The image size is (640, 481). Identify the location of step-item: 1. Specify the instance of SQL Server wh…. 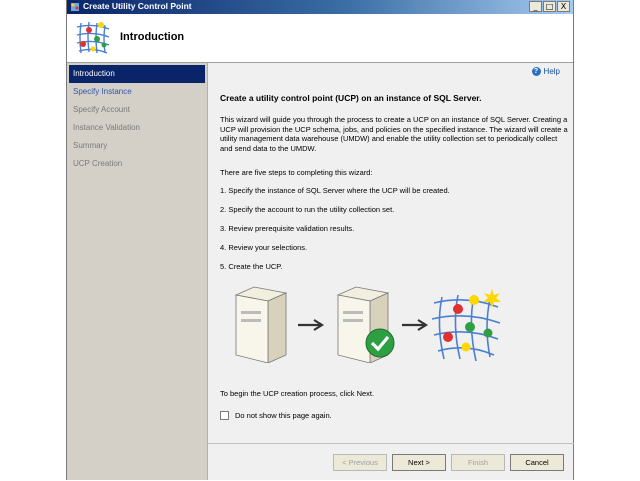
(335, 190).